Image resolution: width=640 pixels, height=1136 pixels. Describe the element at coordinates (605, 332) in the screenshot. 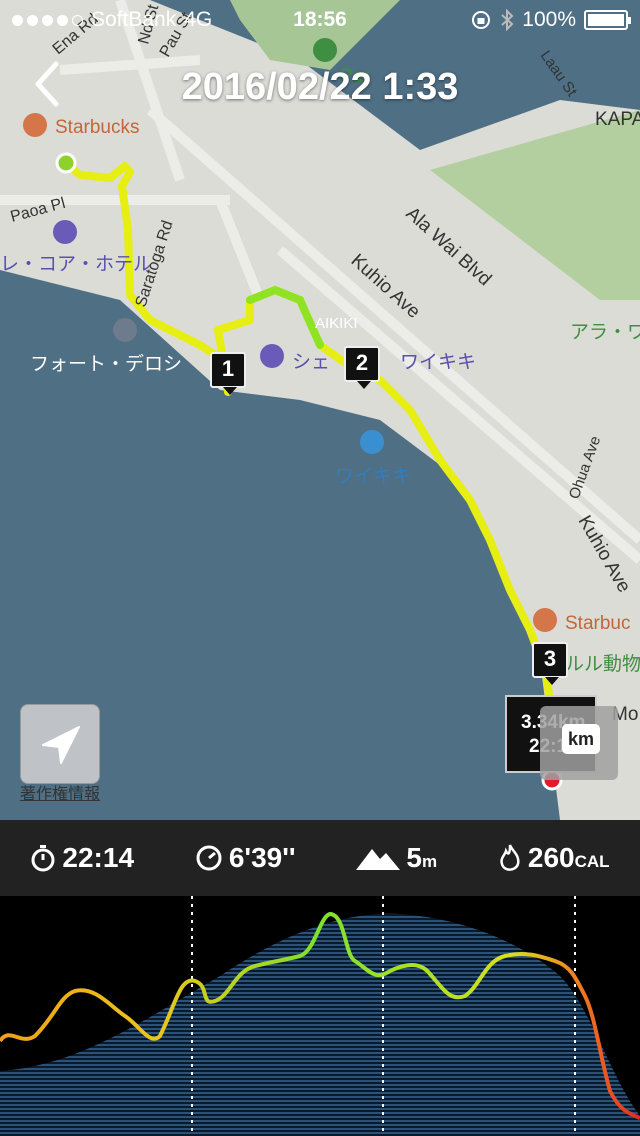

I see `label-ala-wai-jp: アラ・ワ` at that location.